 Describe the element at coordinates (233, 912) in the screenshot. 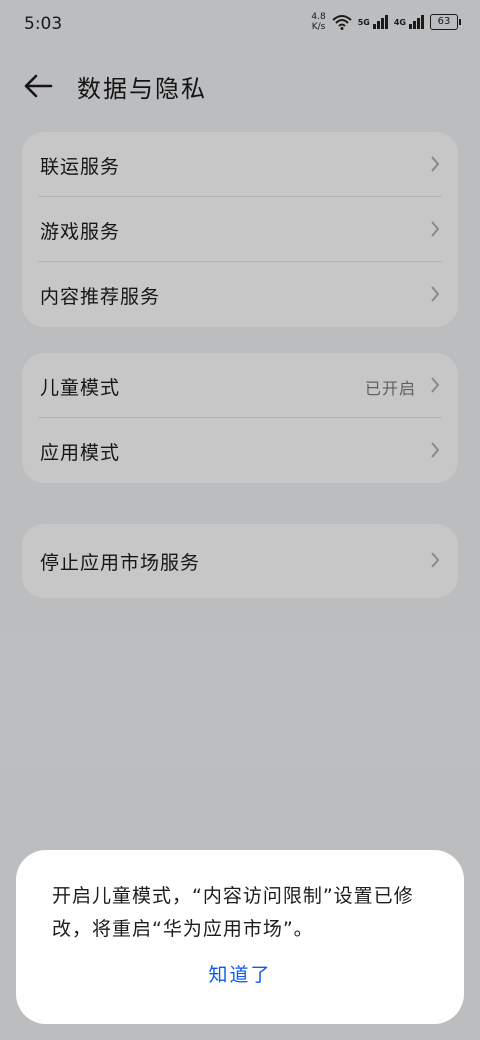

I see `dialog-message: 开启儿童模式，“内容访问限制”设置已修改，将重启“华为应用市场”。` at that location.